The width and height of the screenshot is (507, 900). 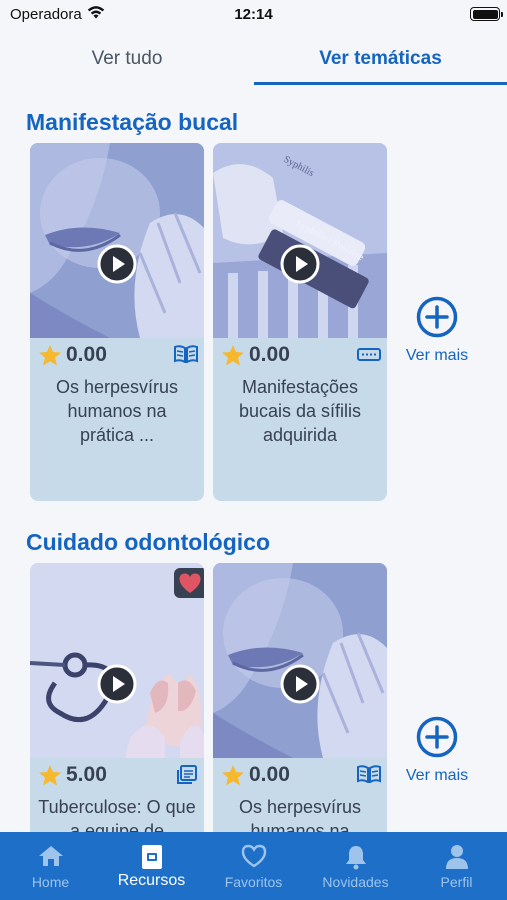 I want to click on status-bar: Operadora 12:14, so click(x=253, y=14).